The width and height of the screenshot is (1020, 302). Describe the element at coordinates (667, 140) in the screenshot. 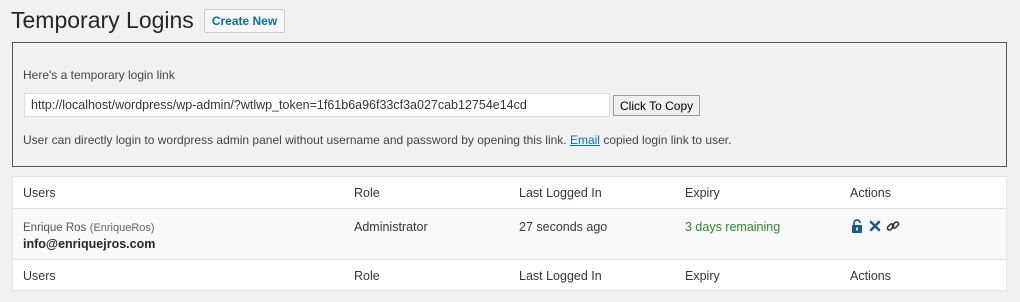

I see `notice-desc-after: copied login link to user.` at that location.